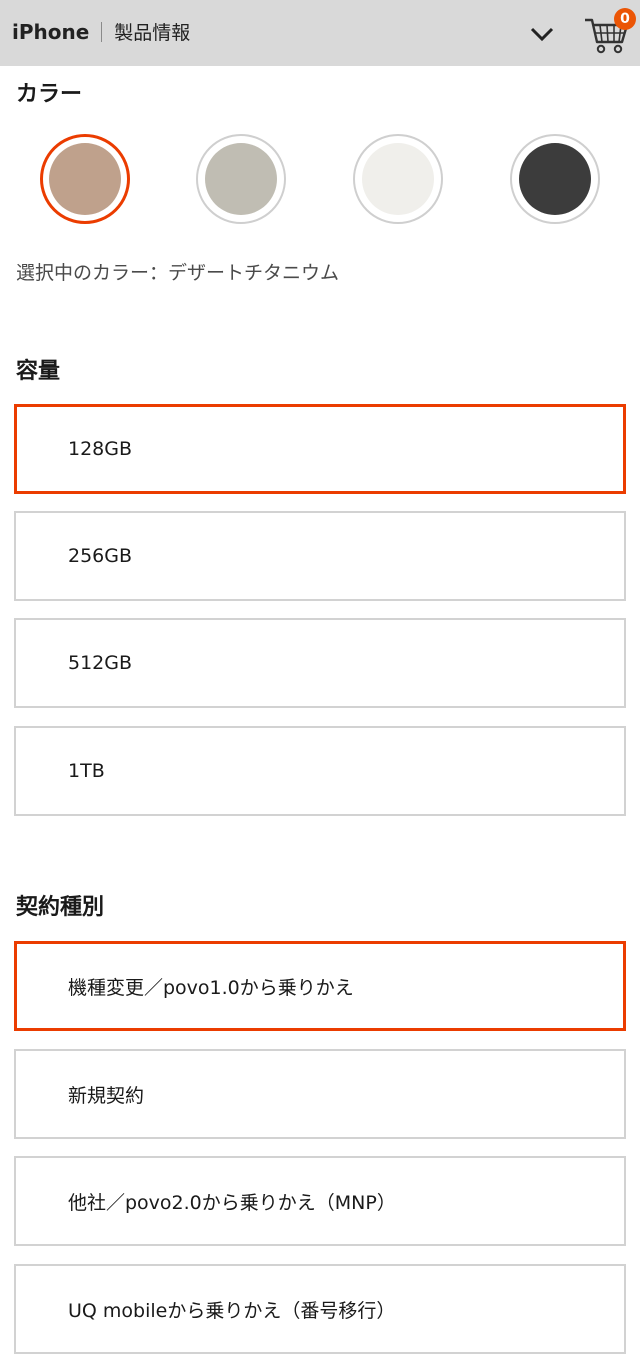  I want to click on contract-option-model-change: 機種変更／povo1.0から乗りかえ, so click(320, 986).